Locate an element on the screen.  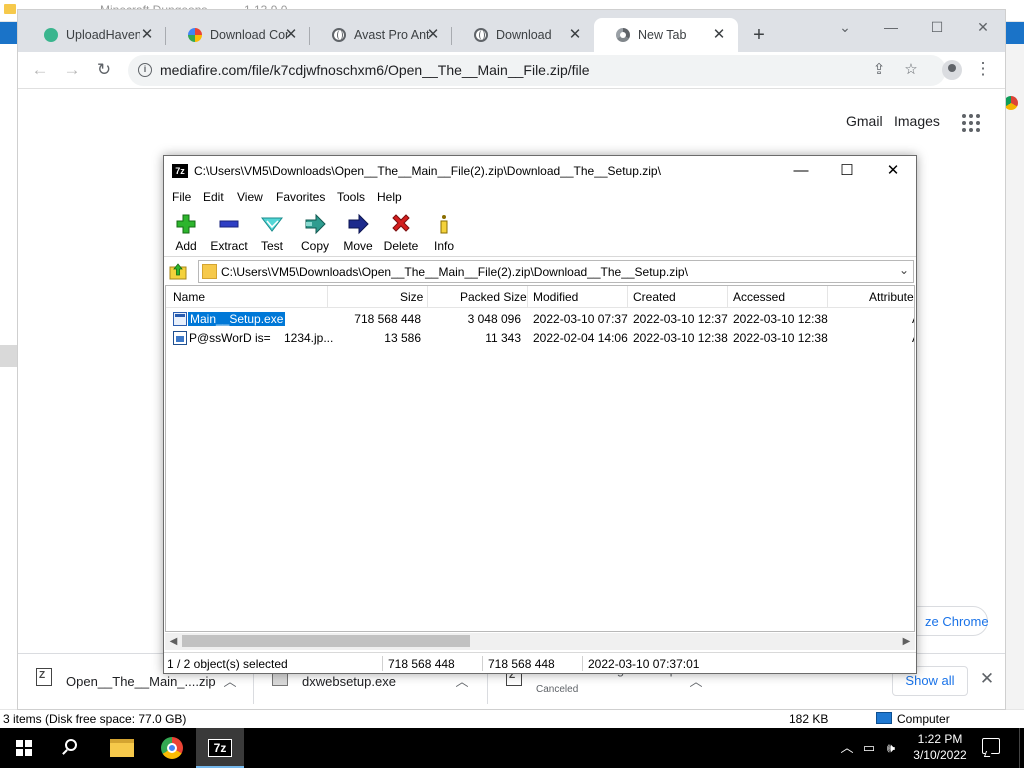
test-button: Test is located at coordinates (272, 232).